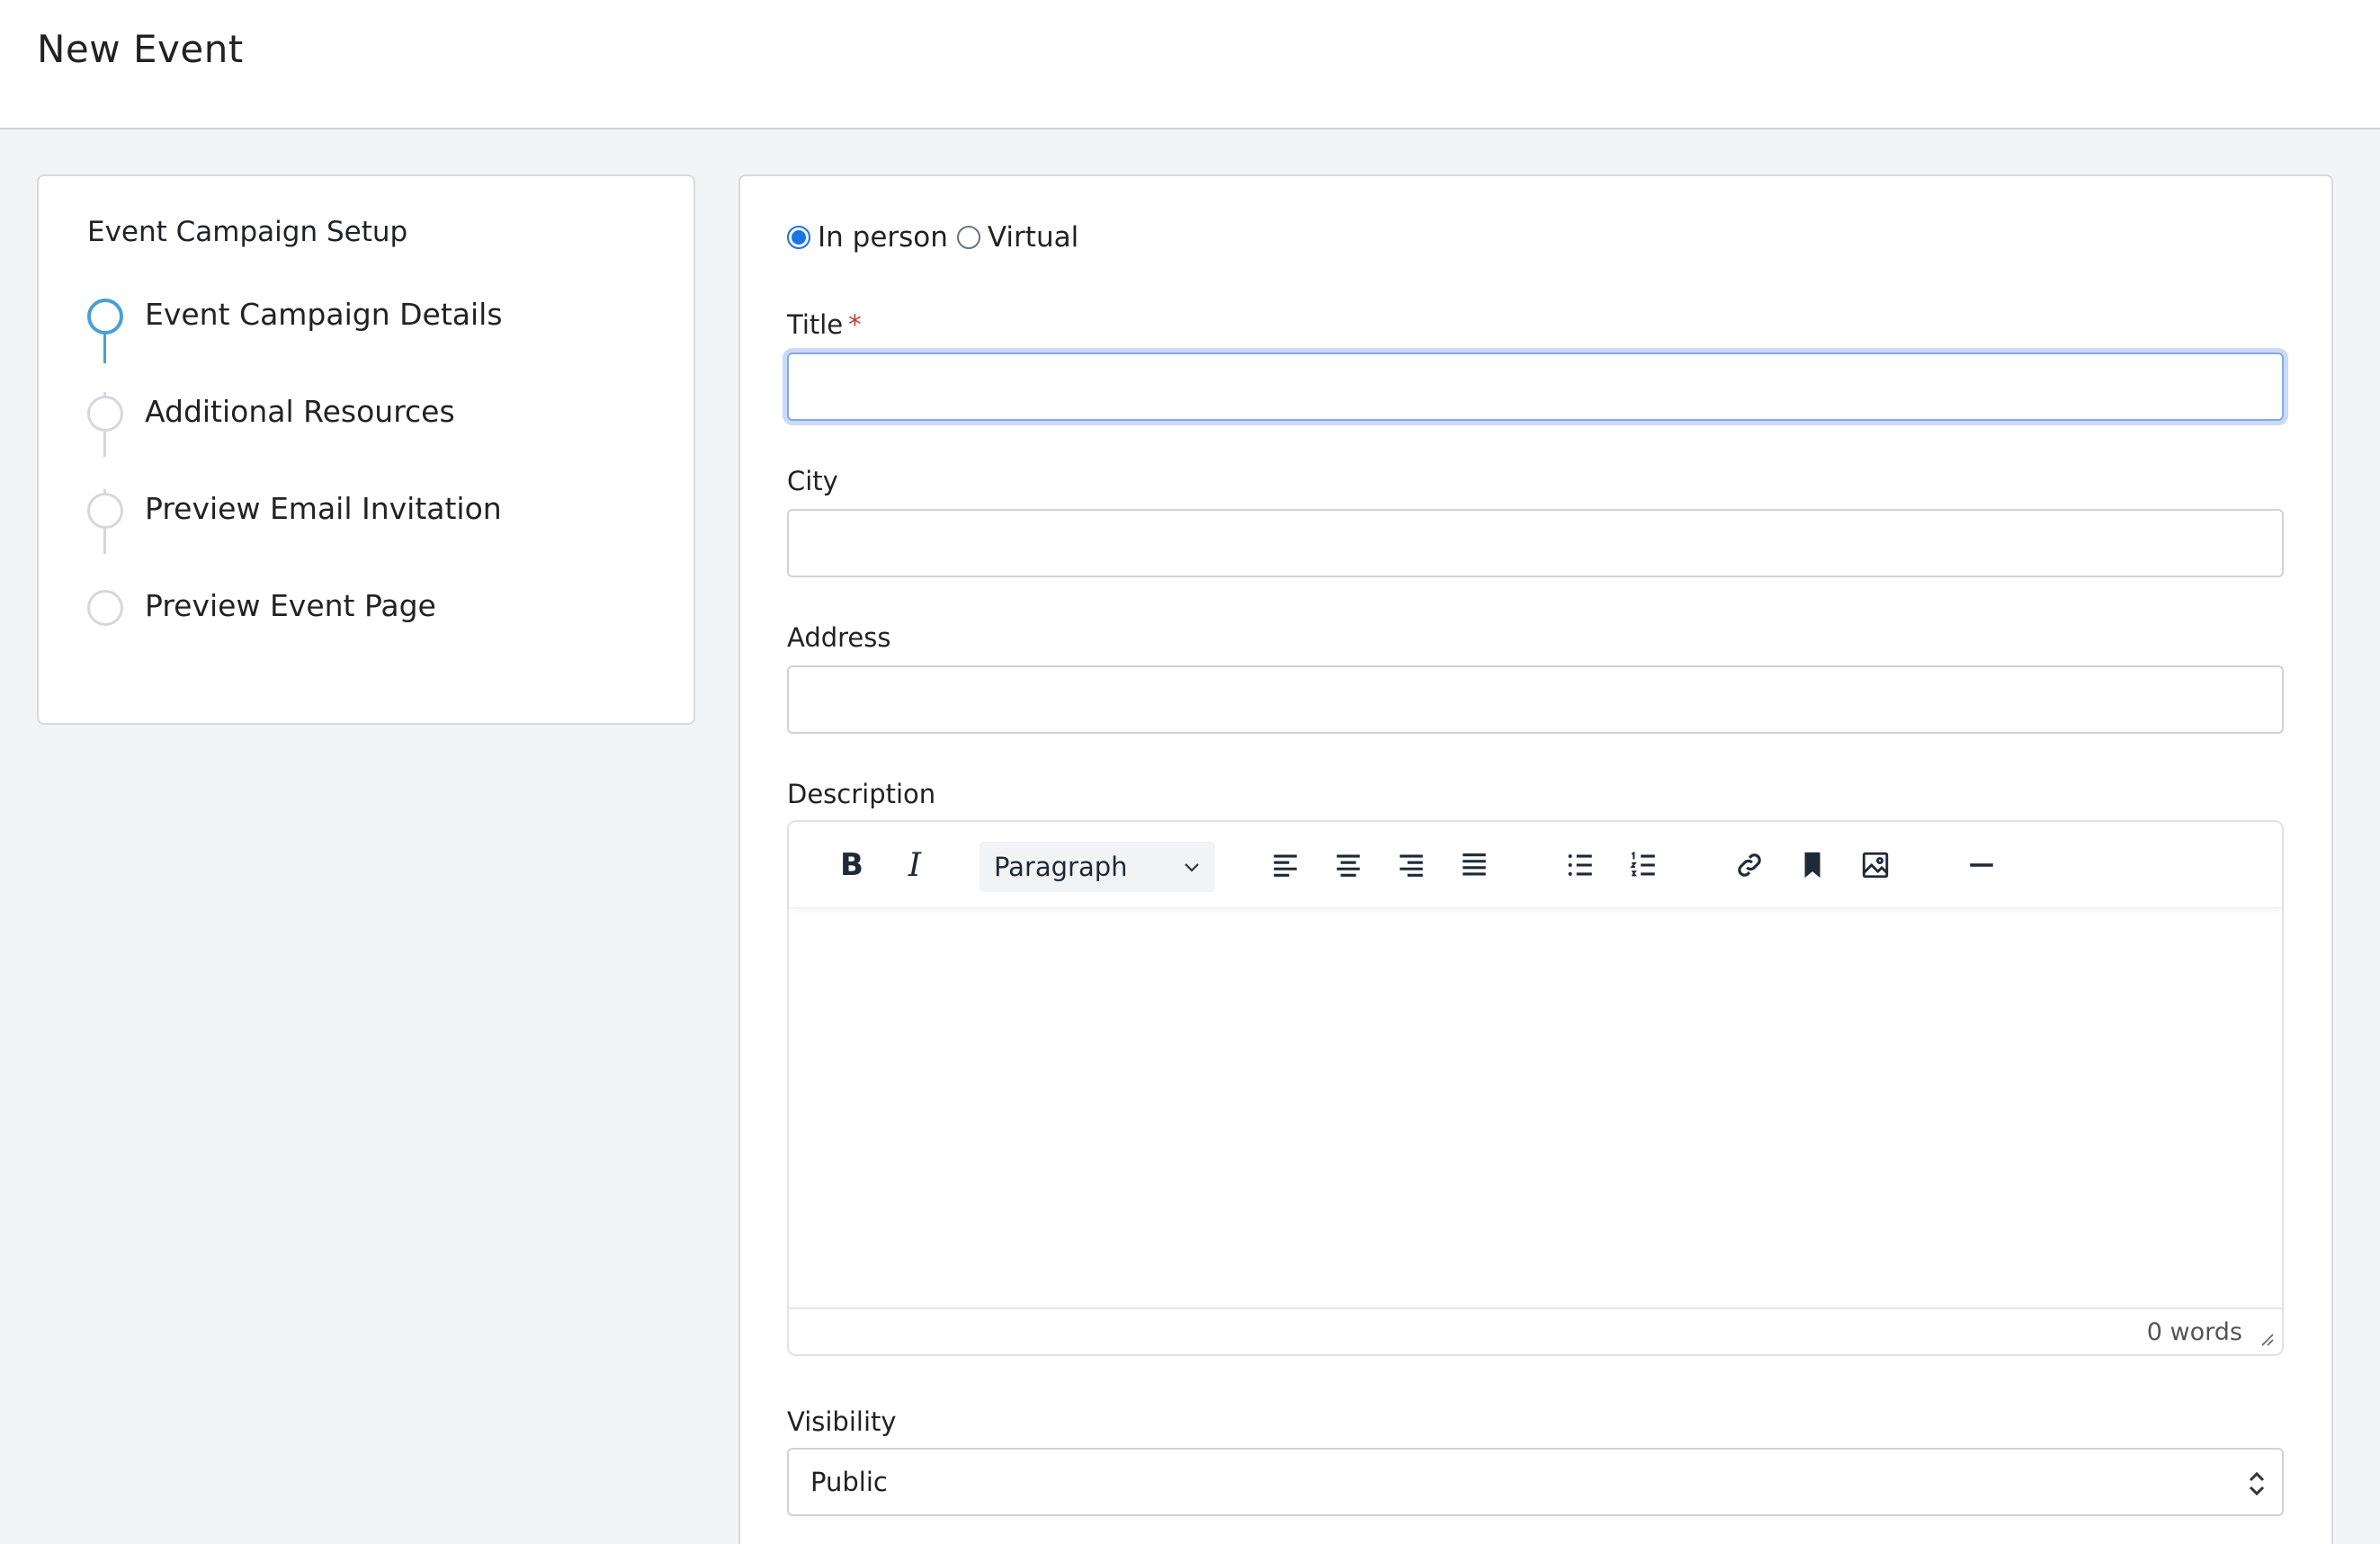 This screenshot has height=1544, width=2380. What do you see at coordinates (1535, 1482) in the screenshot?
I see `visibility-select: Public` at bounding box center [1535, 1482].